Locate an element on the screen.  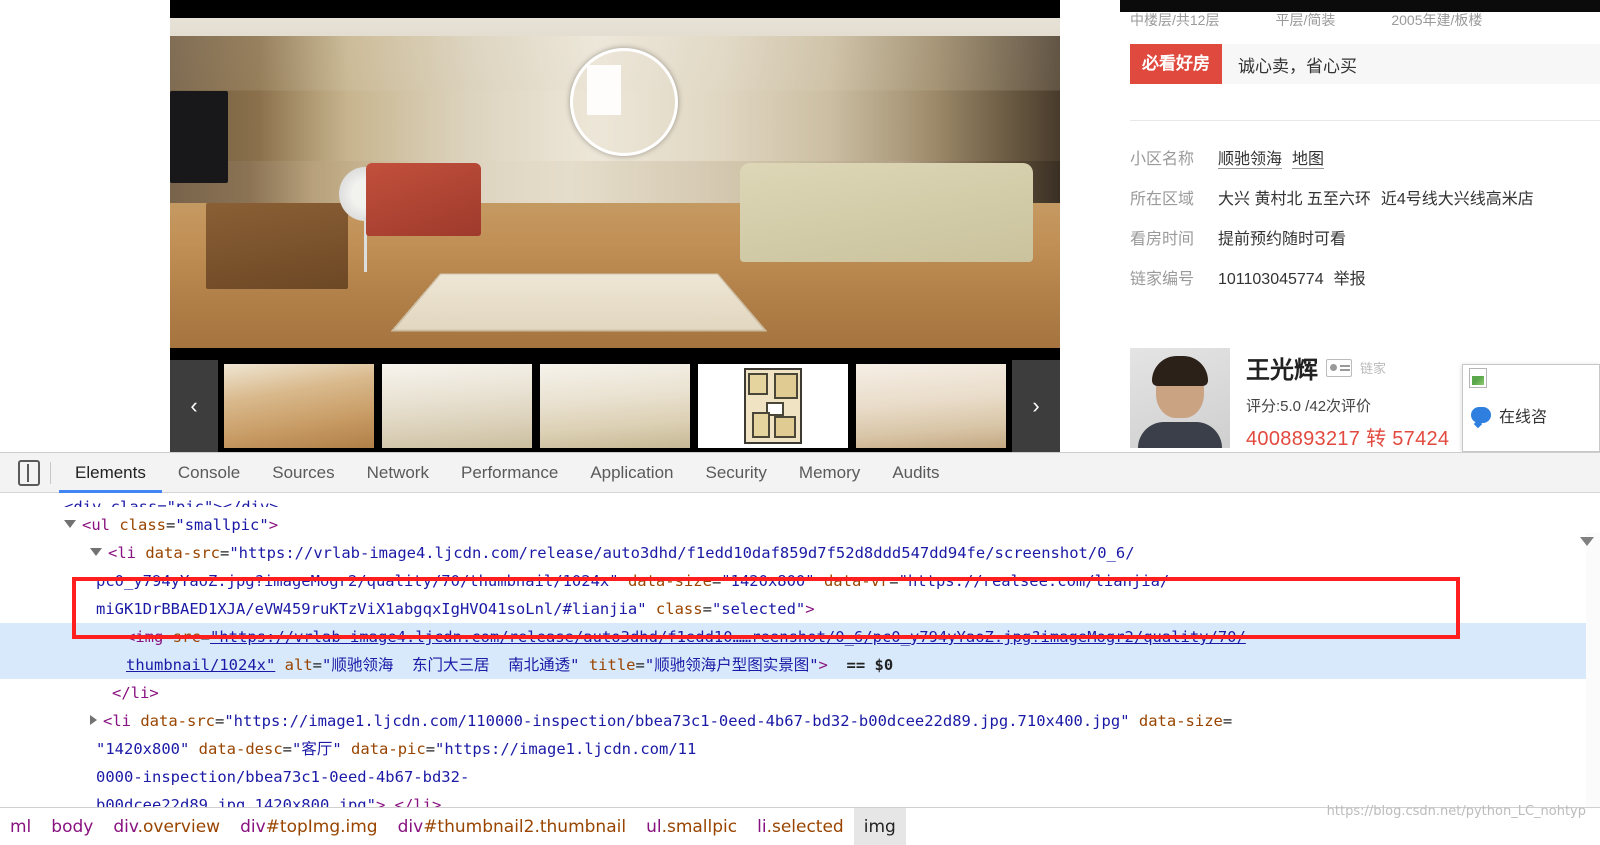
breadcrumb-item-body: body is located at coordinates (72, 826).